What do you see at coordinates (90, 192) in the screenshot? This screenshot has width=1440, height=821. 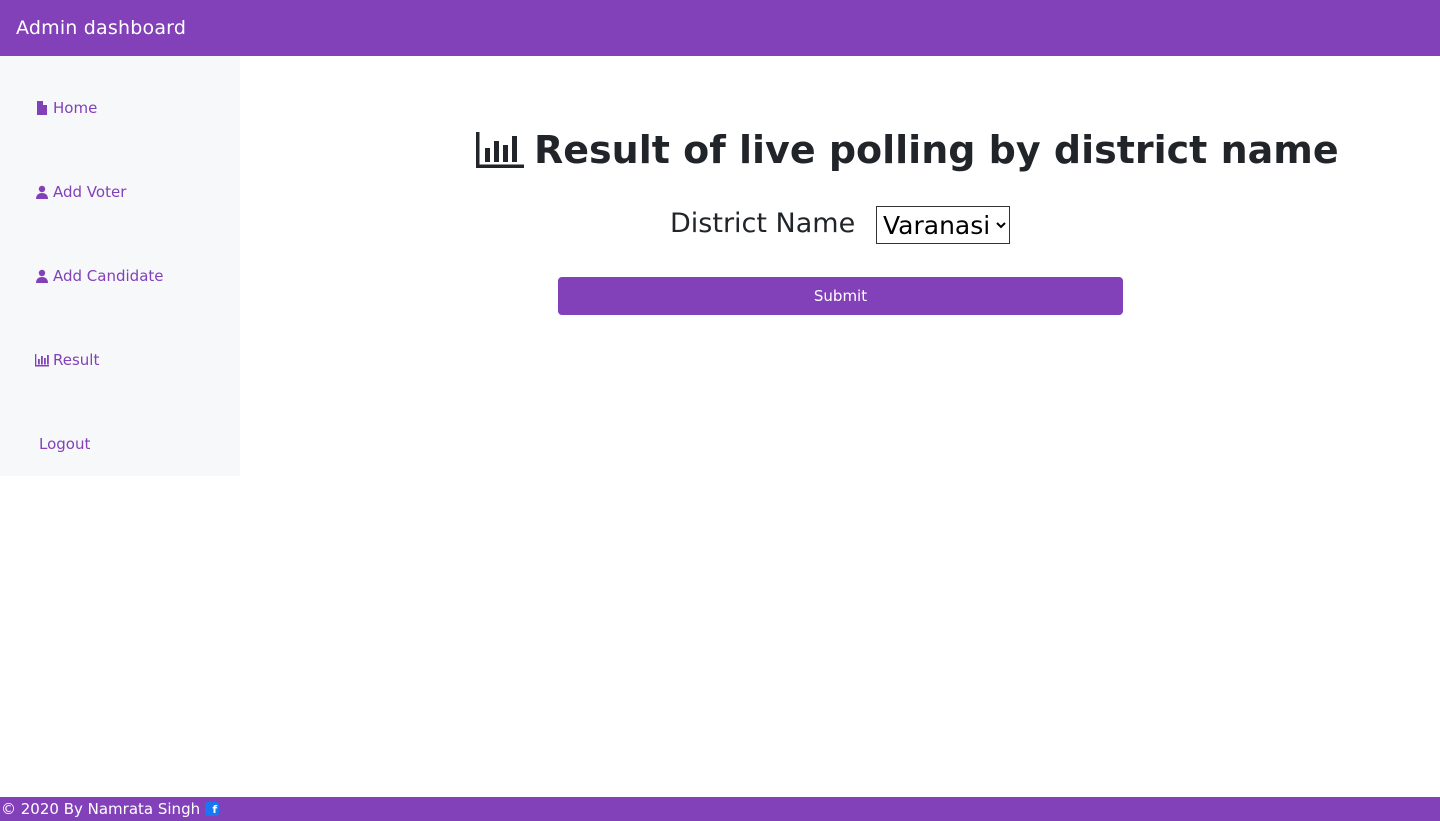 I see `sidebar-item-label: Add Voter` at bounding box center [90, 192].